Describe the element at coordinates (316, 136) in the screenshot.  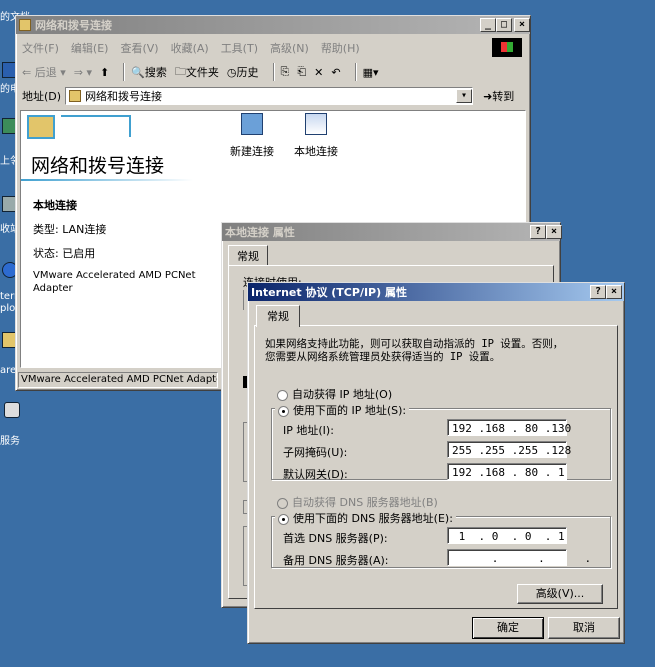
I see `local-connection-item: 本地连接` at that location.